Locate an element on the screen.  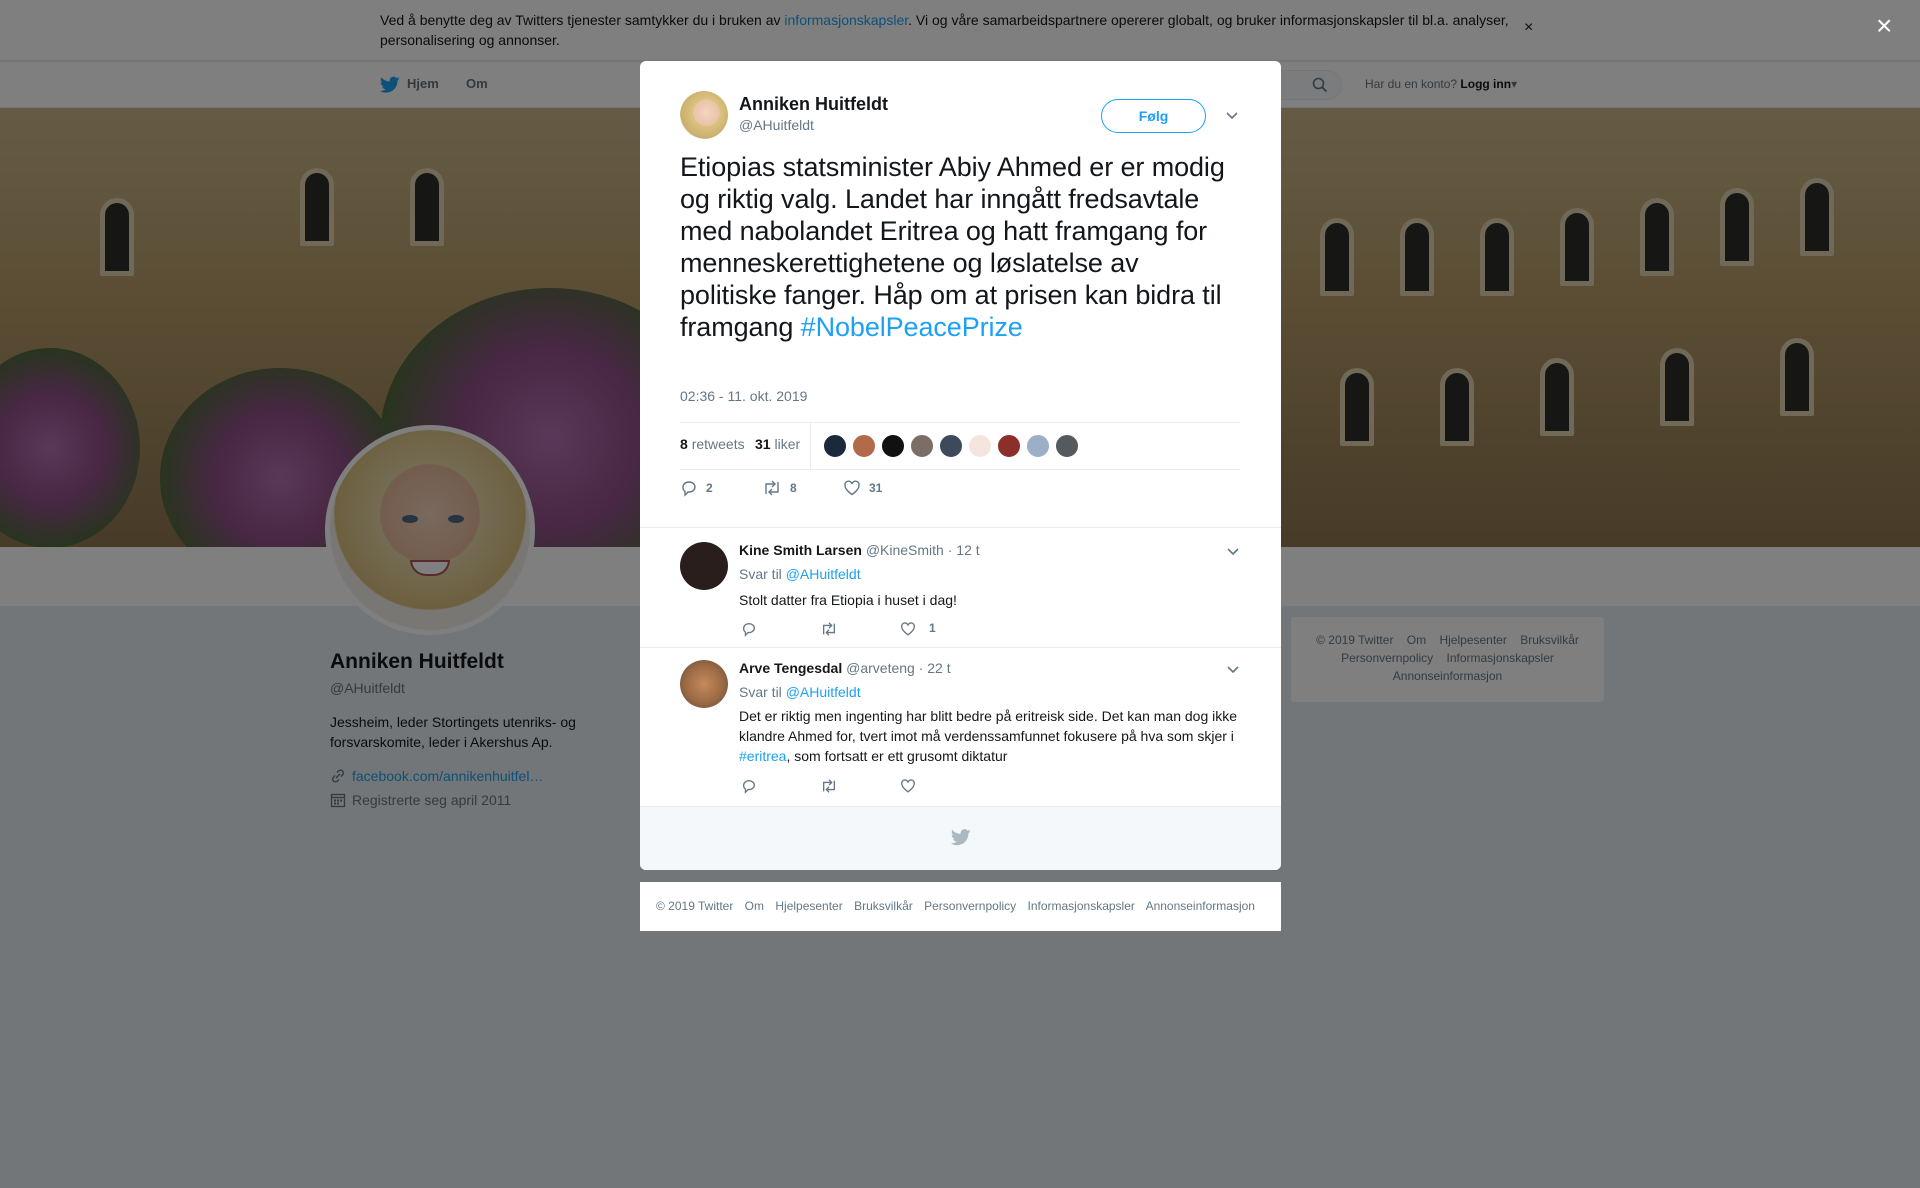
retweet-count: 8 is located at coordinates (793, 488).